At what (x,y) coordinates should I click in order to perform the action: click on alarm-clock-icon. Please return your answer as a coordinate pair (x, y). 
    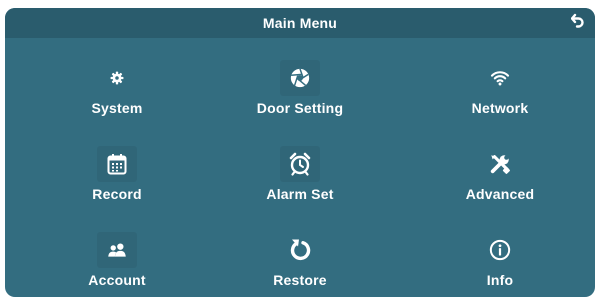
    Looking at the image, I should click on (300, 164).